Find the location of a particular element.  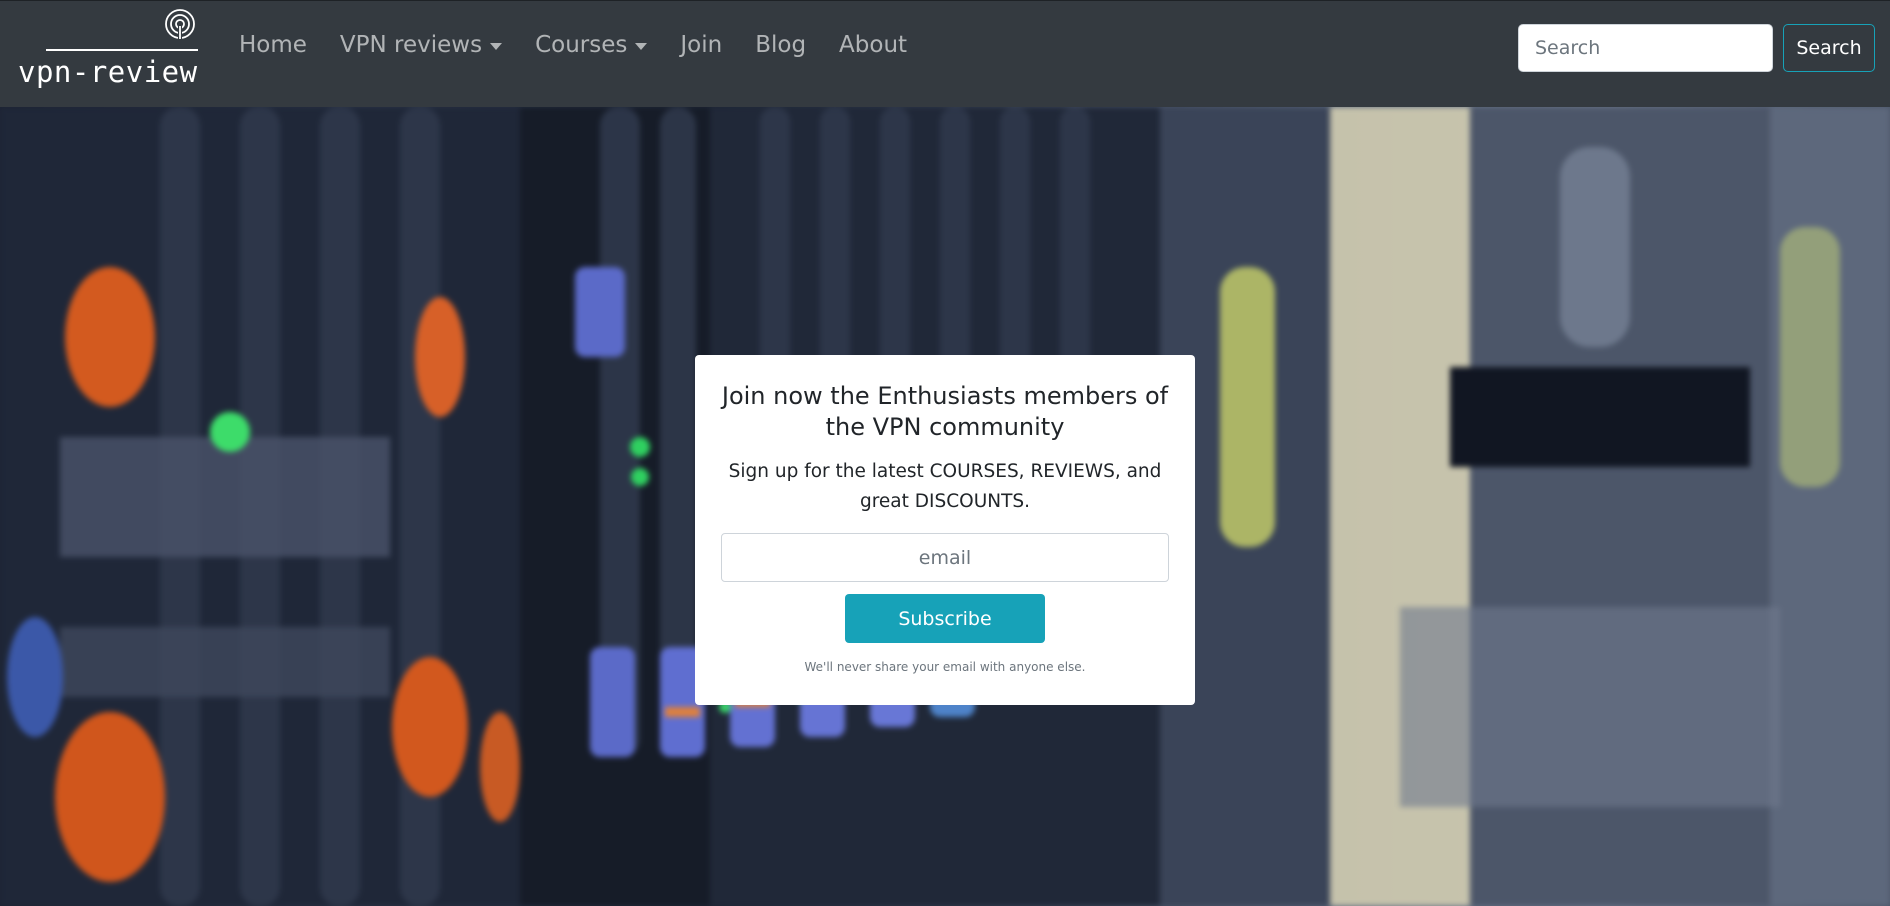

nav-dropdown-courses: Courses is located at coordinates (591, 45).